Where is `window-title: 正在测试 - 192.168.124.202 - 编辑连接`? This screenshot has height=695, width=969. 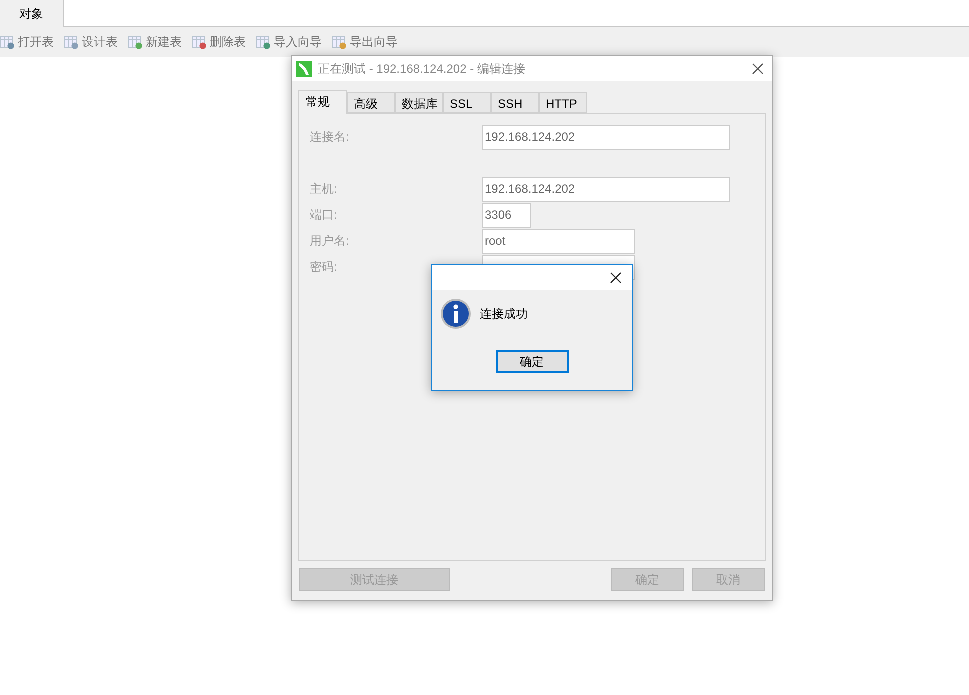 window-title: 正在测试 - 192.168.124.202 - 编辑连接 is located at coordinates (422, 69).